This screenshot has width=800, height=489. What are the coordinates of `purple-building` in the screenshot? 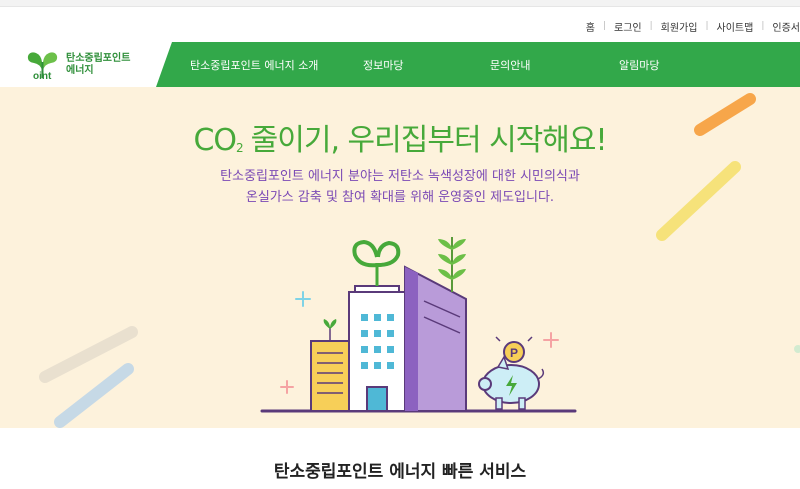 It's located at (435, 338).